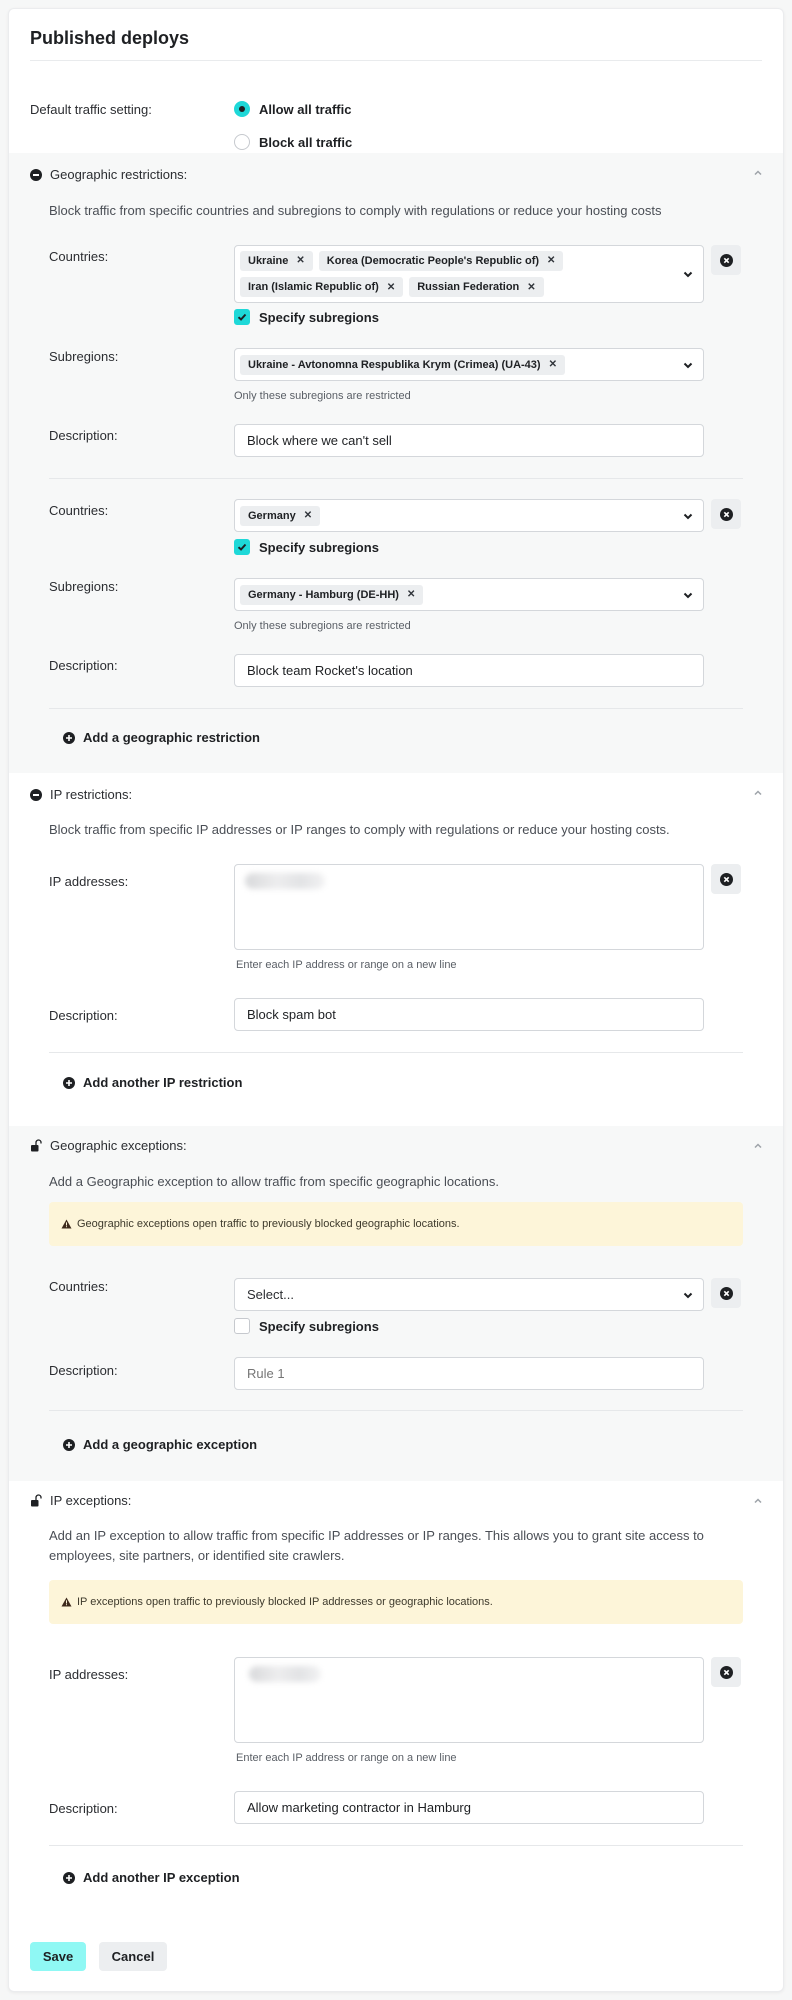 The height and width of the screenshot is (2000, 792). Describe the element at coordinates (469, 1014) in the screenshot. I see `description-input: Block spam bot` at that location.